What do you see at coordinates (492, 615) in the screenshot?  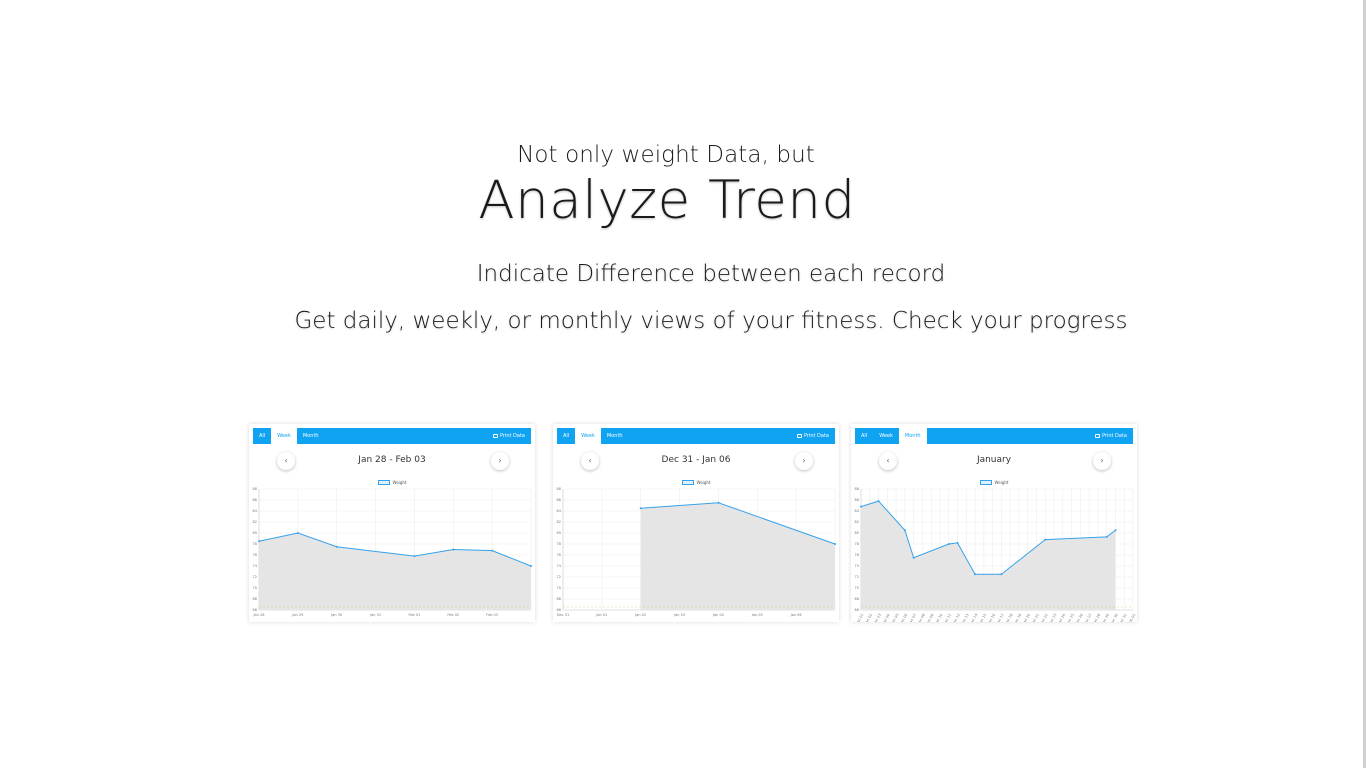 I see `x-tick-label: Feb 03` at bounding box center [492, 615].